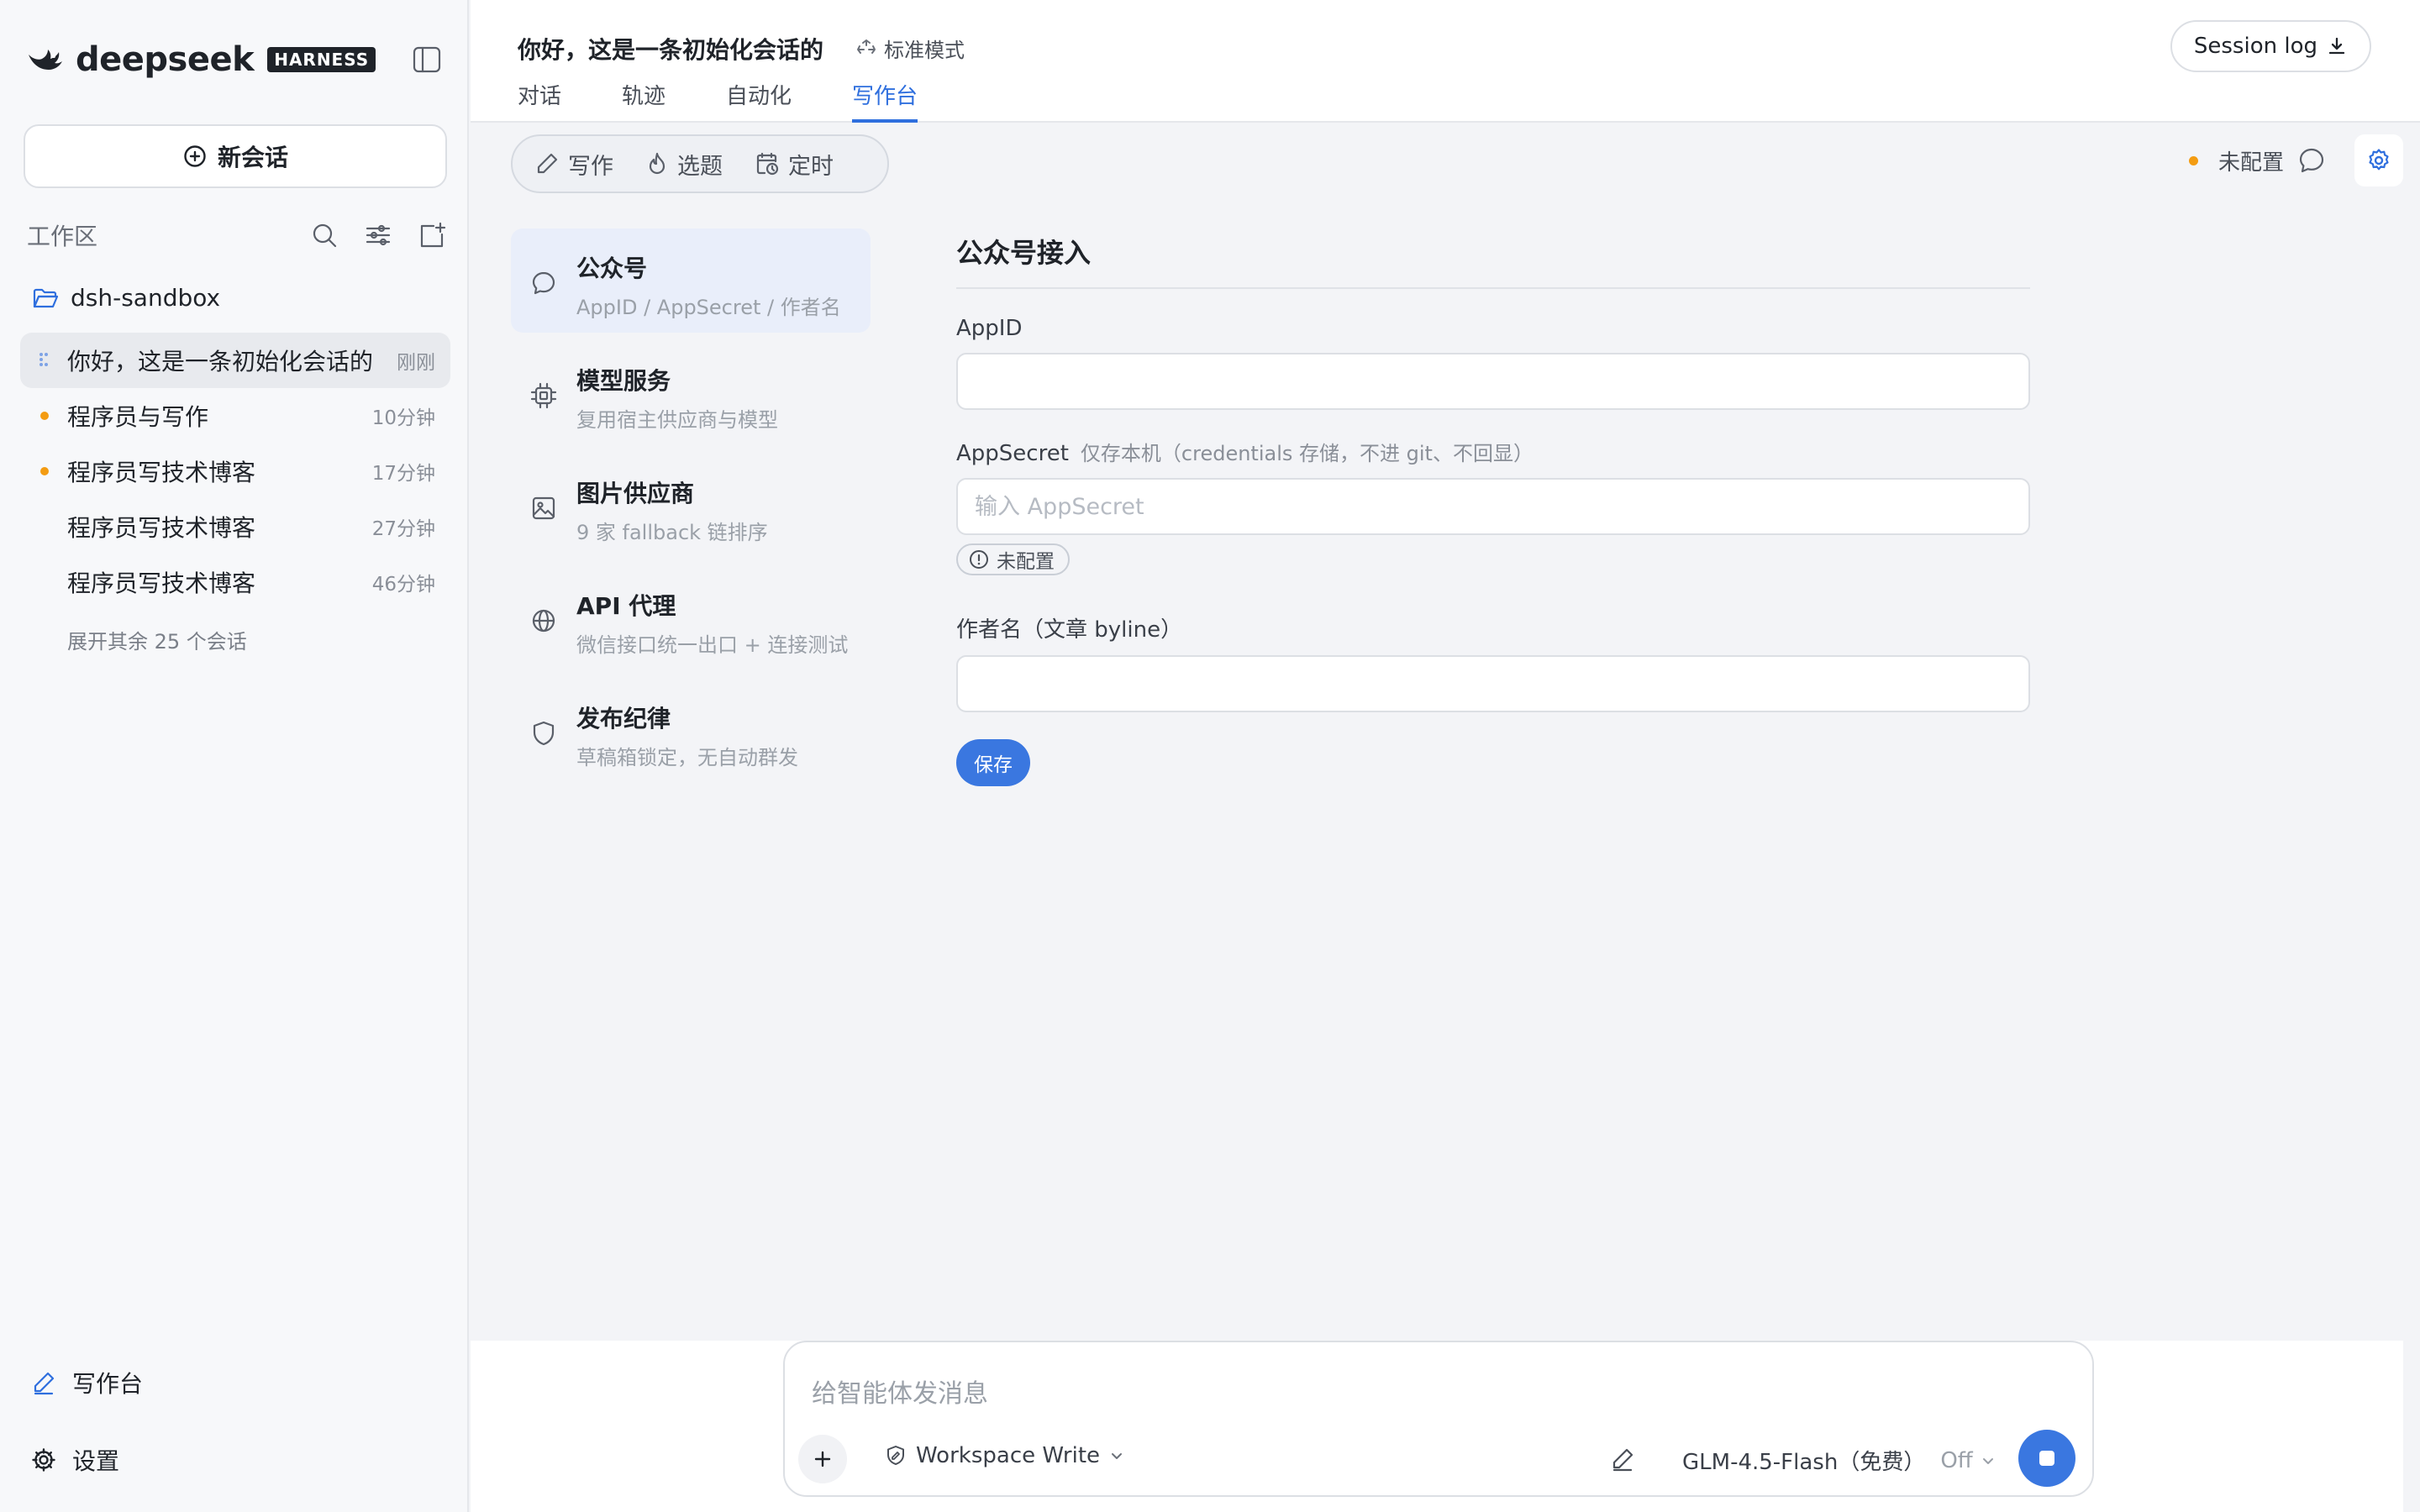 Image resolution: width=2420 pixels, height=1512 pixels. I want to click on settings-nav-wechat: 公众号 AppID / AppSecret / 作者名, so click(691, 280).